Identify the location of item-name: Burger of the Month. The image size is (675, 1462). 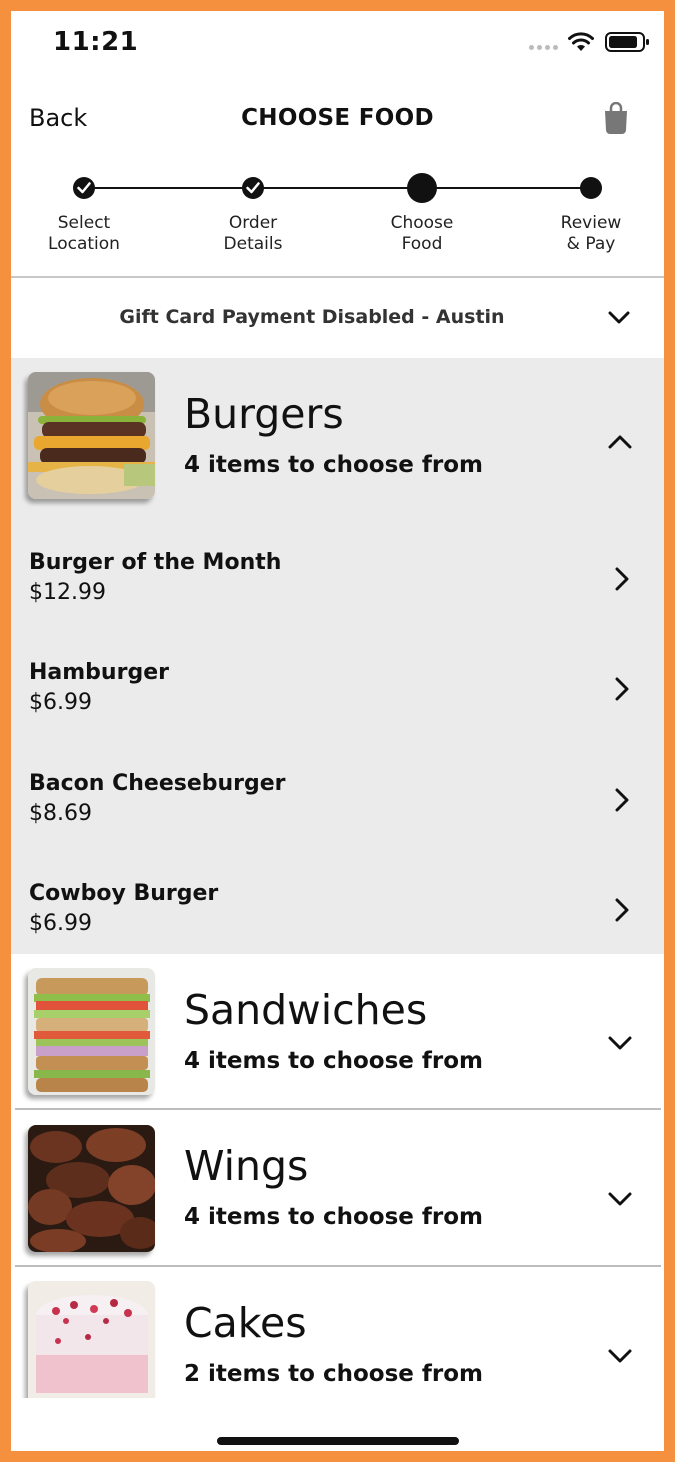
(155, 562).